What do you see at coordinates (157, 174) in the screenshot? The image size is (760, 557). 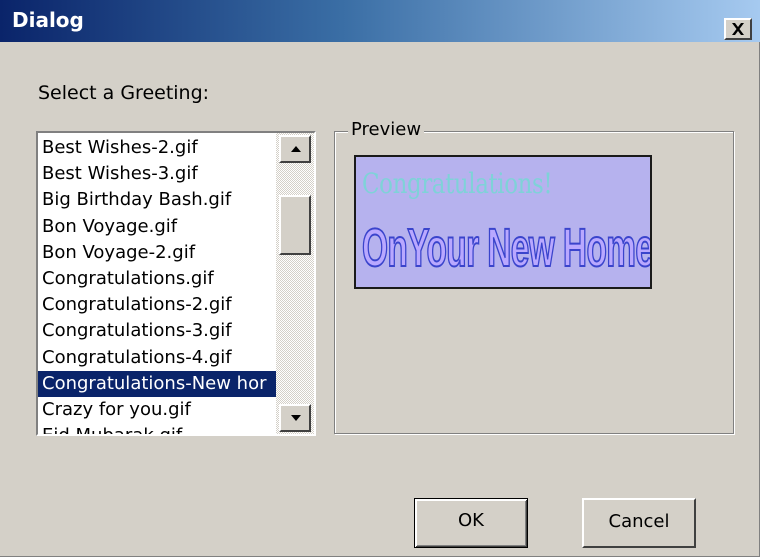 I see `list-item: Best Wishes-3.gif` at bounding box center [157, 174].